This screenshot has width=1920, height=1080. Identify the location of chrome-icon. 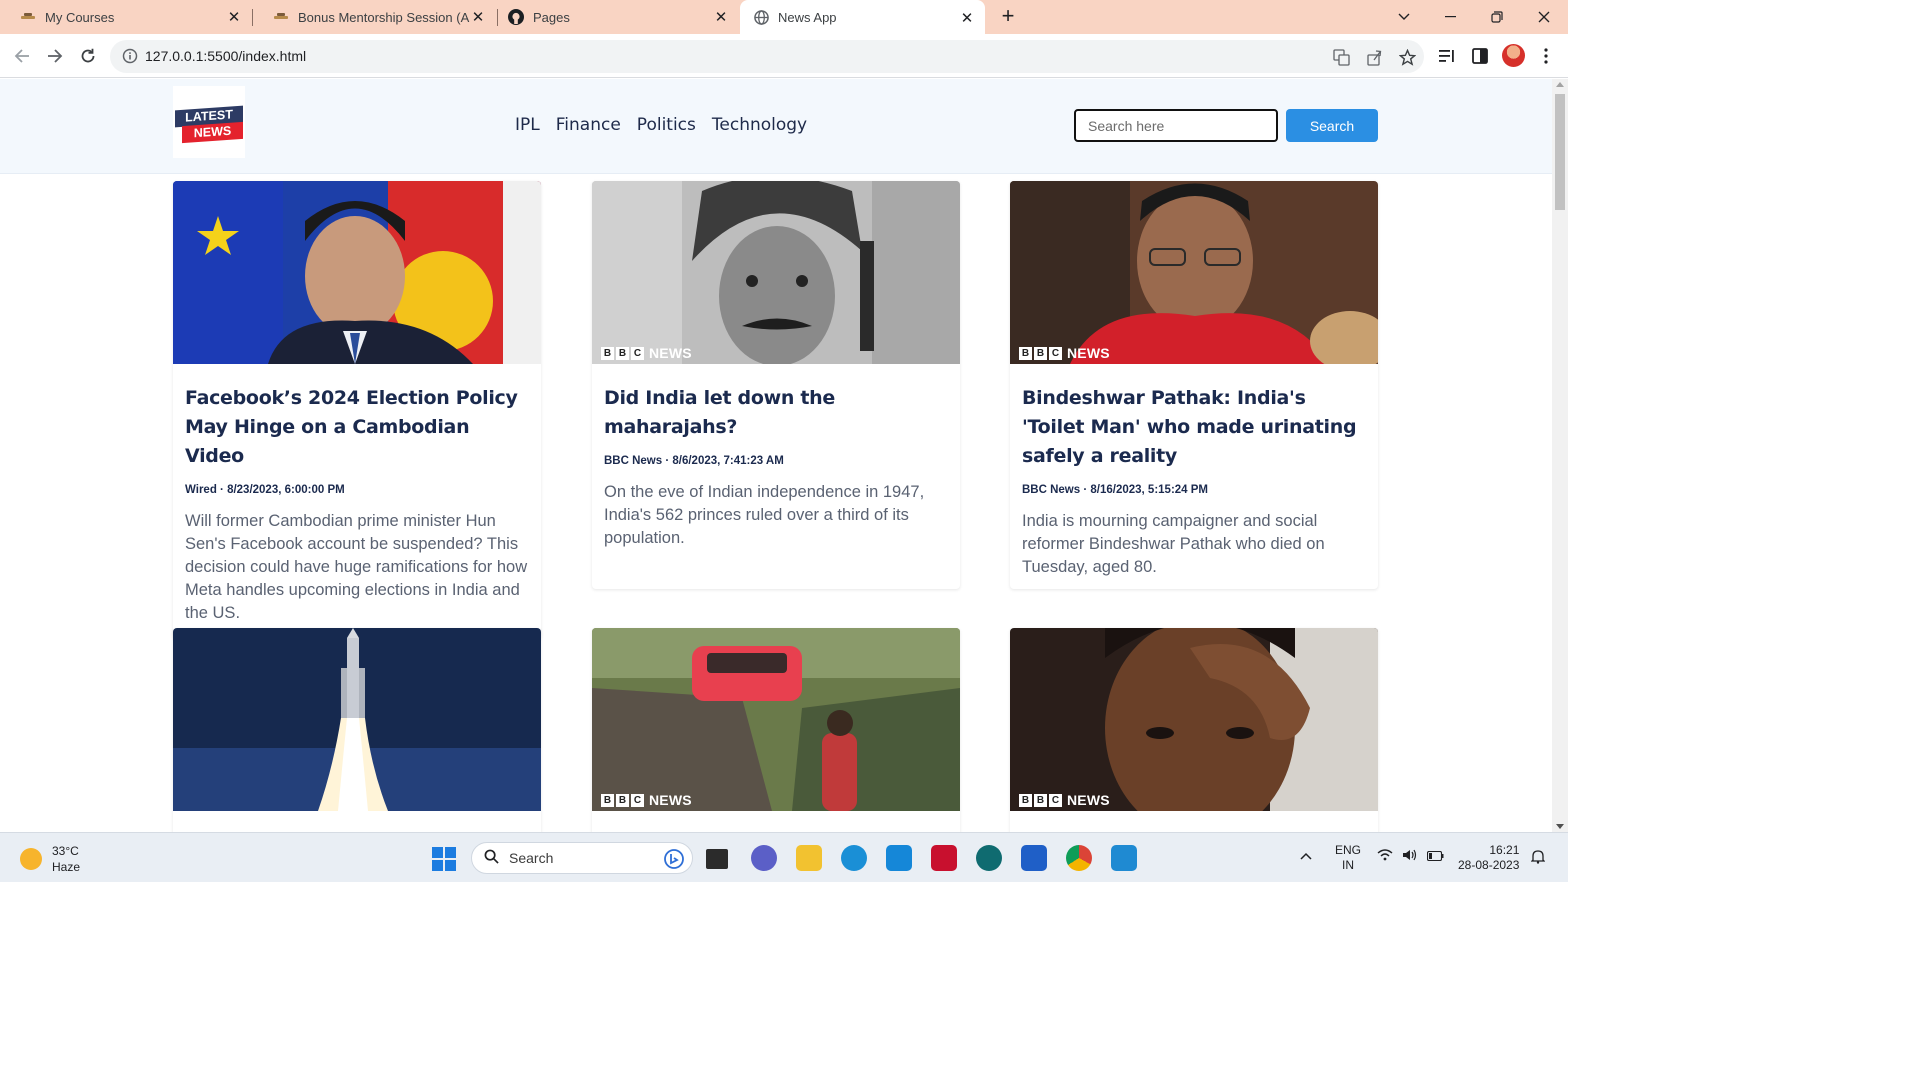
(1079, 858).